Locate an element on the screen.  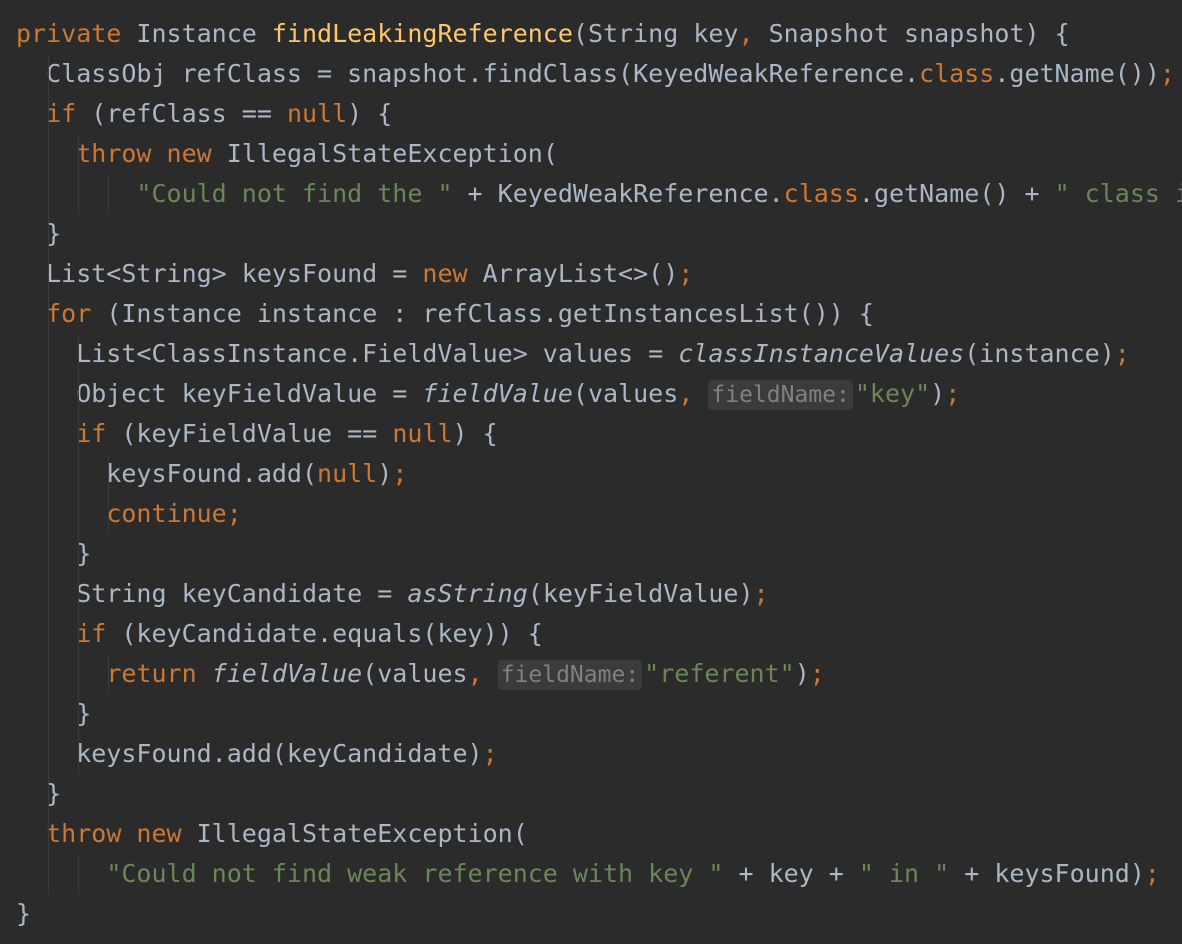
code-line: continue; is located at coordinates (599, 514).